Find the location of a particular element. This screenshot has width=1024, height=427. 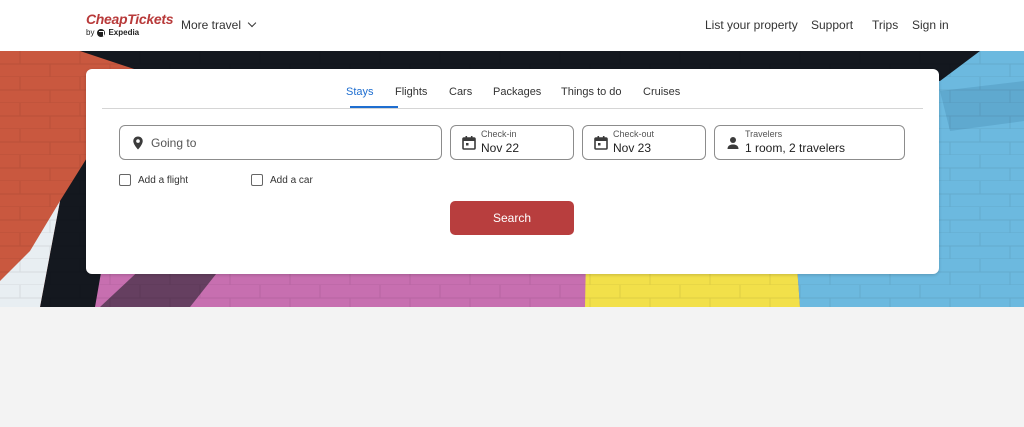

map-pin-icon is located at coordinates (138, 143).